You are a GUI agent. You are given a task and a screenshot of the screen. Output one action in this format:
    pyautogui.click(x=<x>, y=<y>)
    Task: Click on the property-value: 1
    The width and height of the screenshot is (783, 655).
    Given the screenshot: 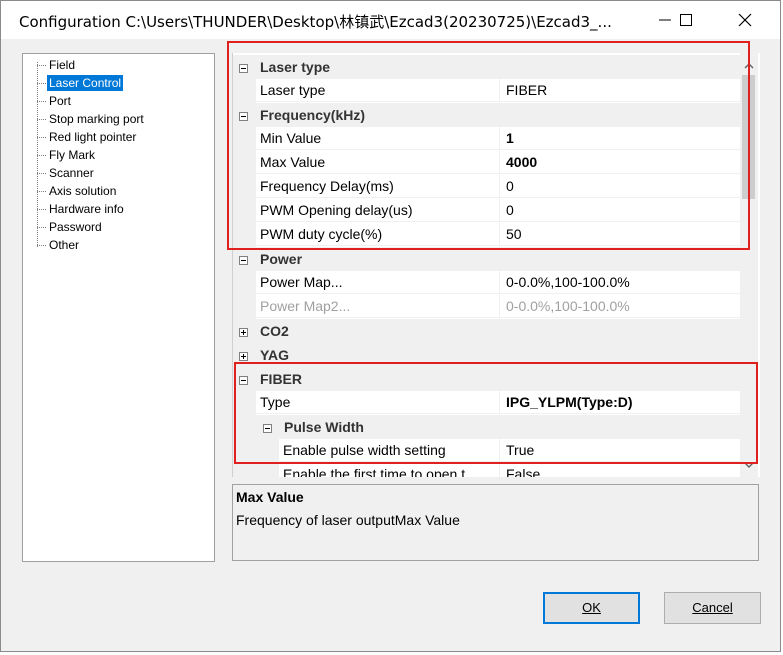 What is the action you would take?
    pyautogui.click(x=620, y=138)
    